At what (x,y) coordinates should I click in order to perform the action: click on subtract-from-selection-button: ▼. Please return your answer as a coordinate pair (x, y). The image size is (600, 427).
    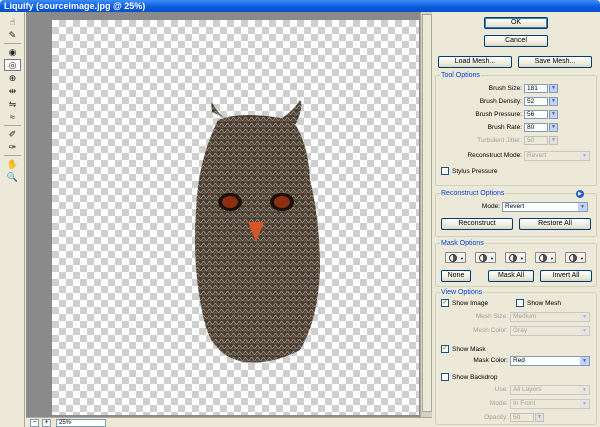
    Looking at the image, I should click on (515, 257).